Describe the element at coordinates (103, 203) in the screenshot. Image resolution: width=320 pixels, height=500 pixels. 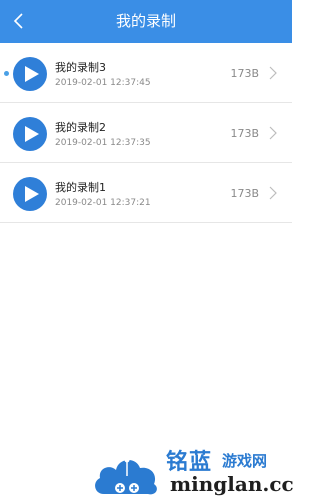
I see `recording-time: 2019-02-01 12:37:21` at that location.